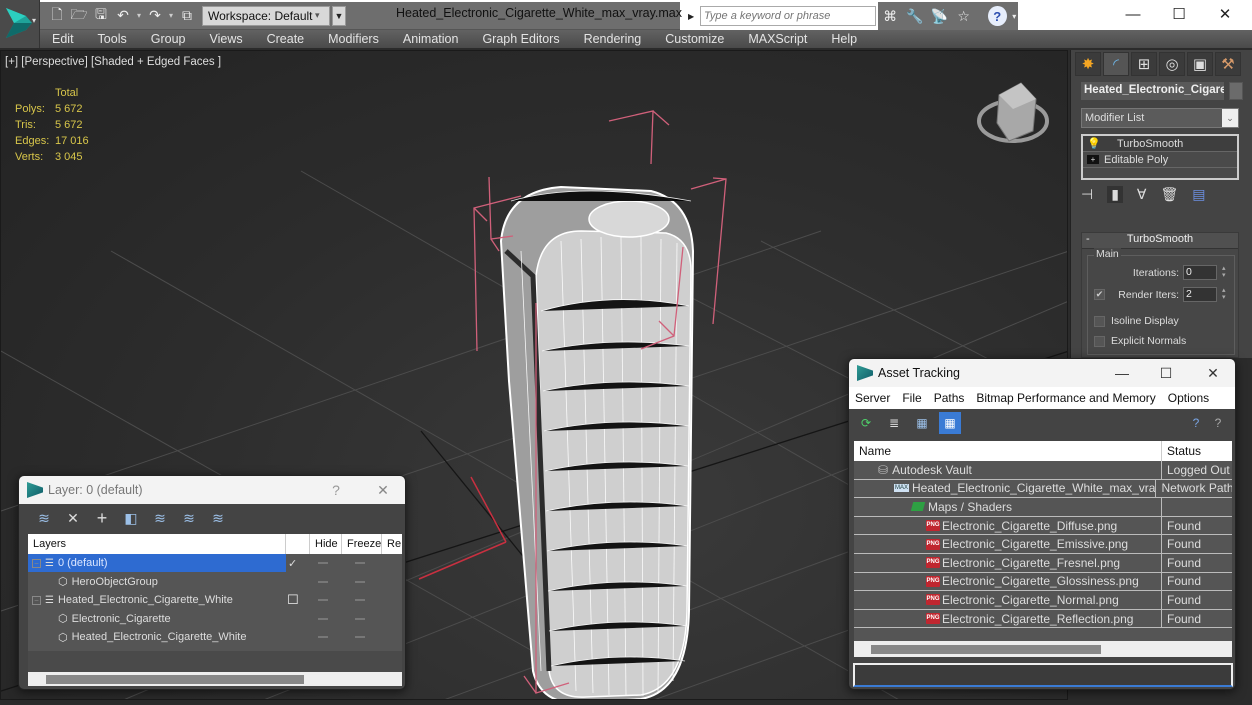  What do you see at coordinates (157, 544) in the screenshot?
I see `col-layers: Layers` at bounding box center [157, 544].